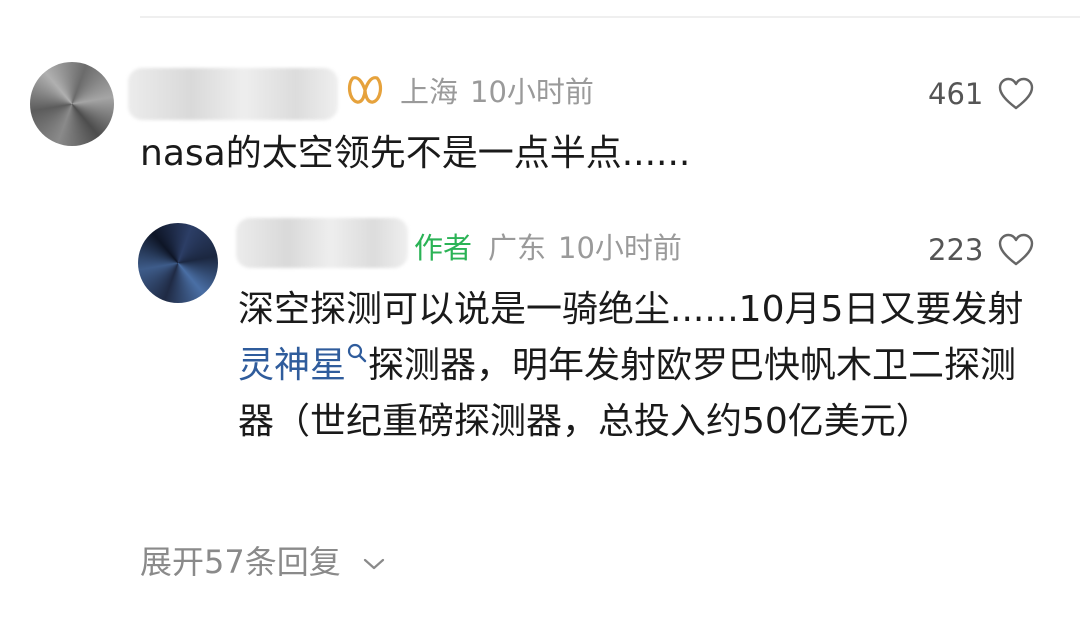 This screenshot has height=629, width=1080. Describe the element at coordinates (233, 94) in the screenshot. I see `commenter-name-blurred` at that location.